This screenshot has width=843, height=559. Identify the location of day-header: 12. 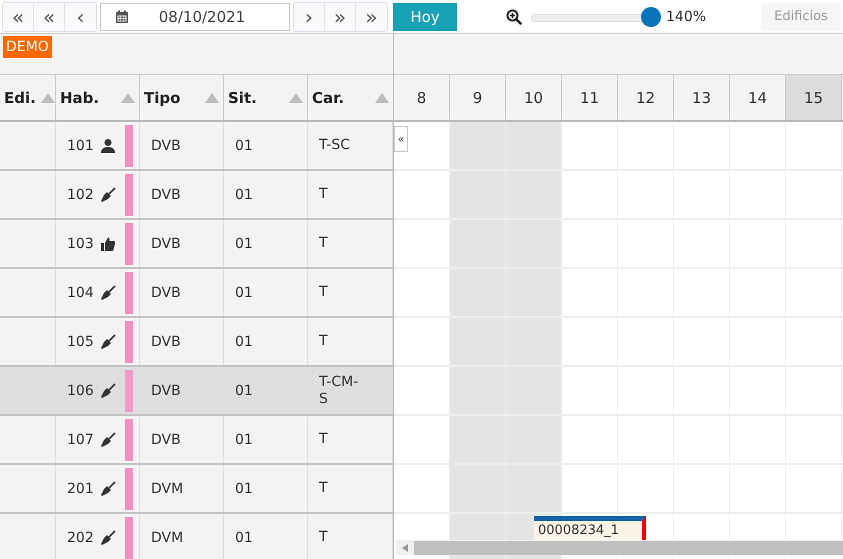
(646, 97).